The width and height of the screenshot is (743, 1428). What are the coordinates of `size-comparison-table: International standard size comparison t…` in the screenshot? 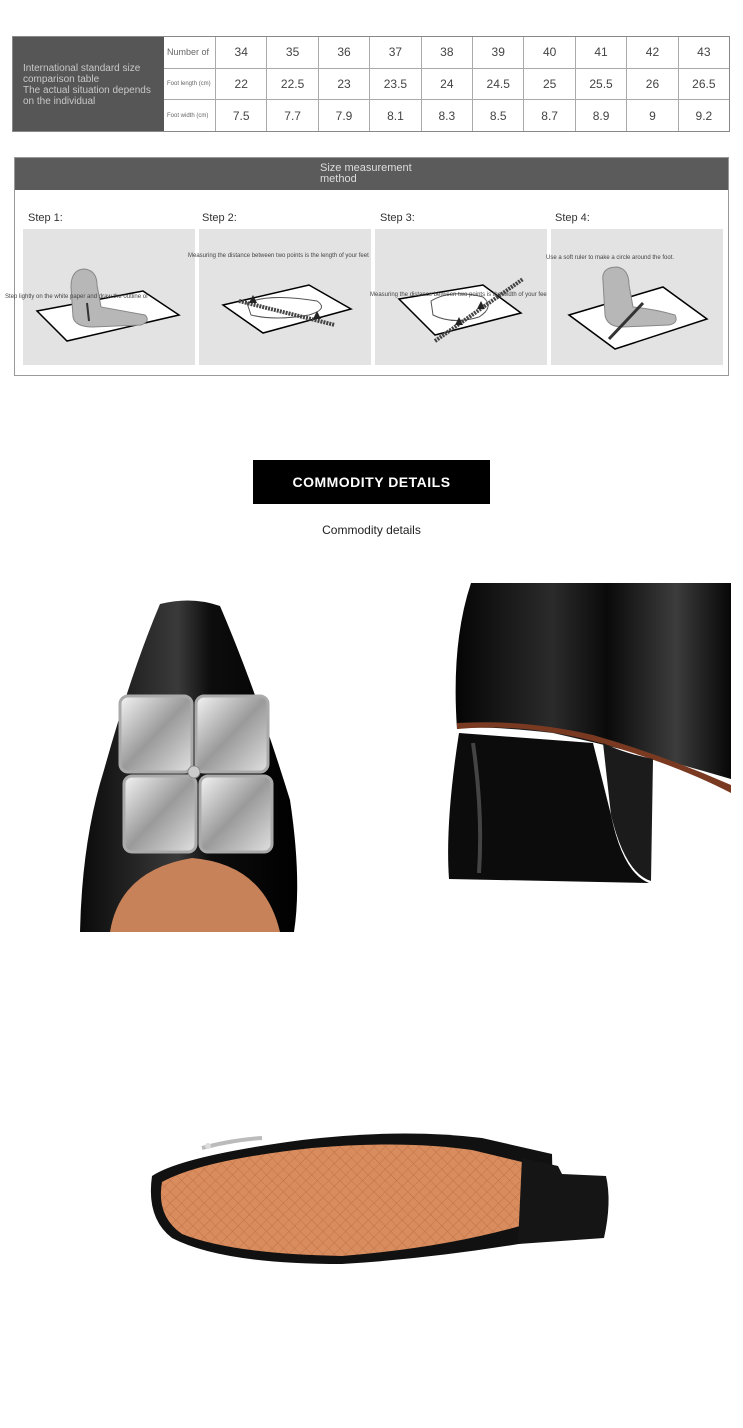 It's located at (371, 84).